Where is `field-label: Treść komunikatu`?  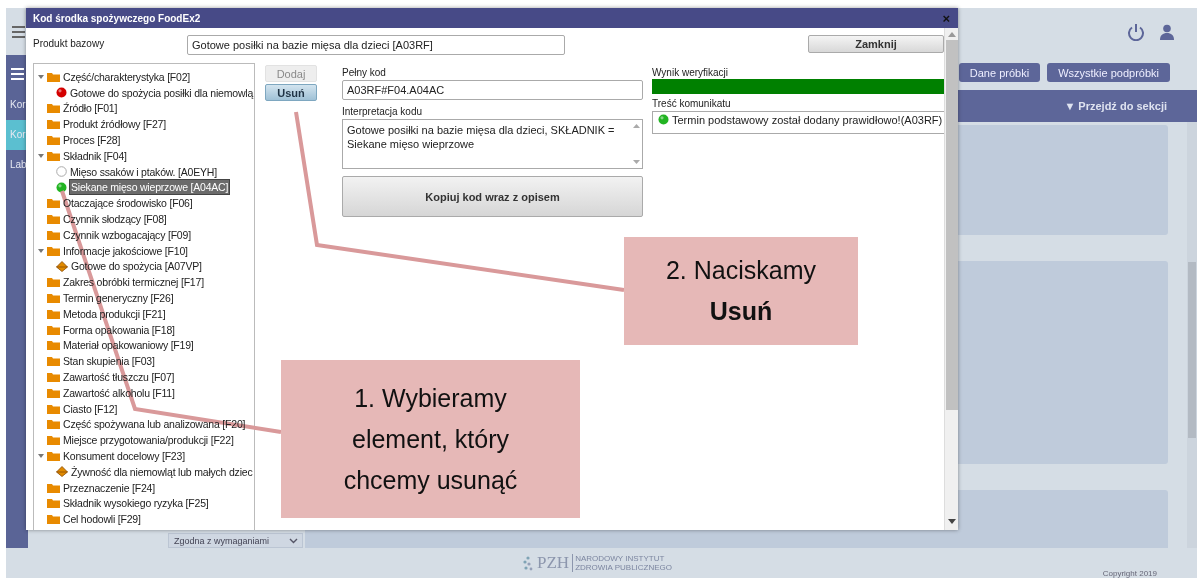
field-label: Treść komunikatu is located at coordinates (692, 103).